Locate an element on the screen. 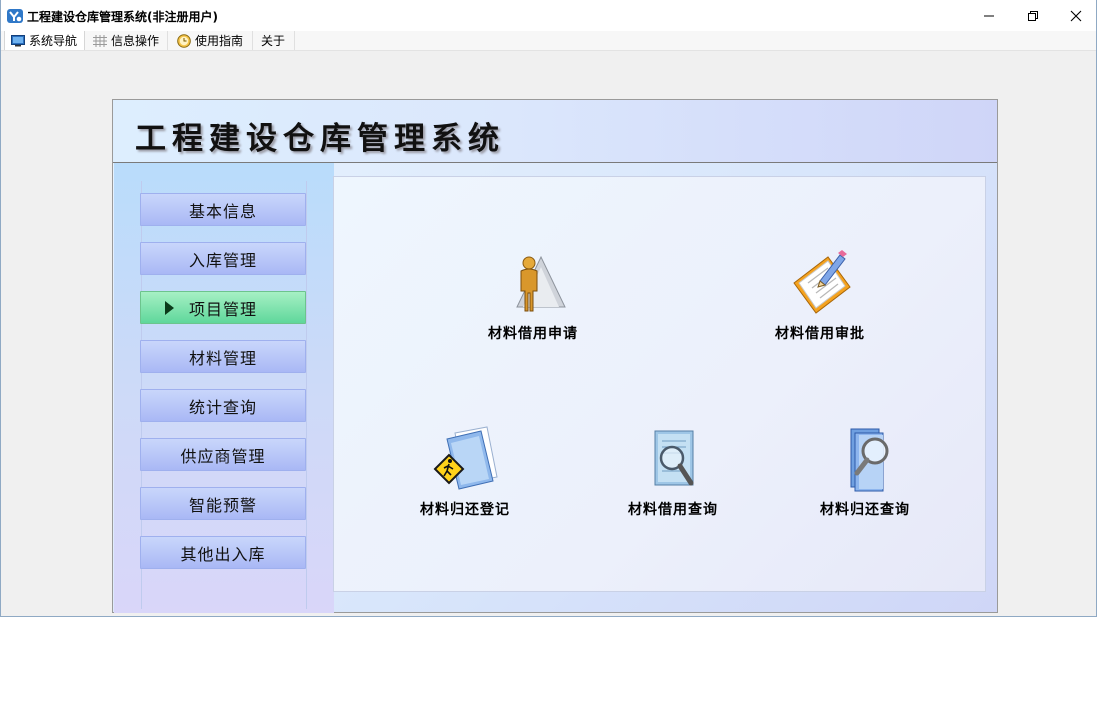 This screenshot has height=713, width=1098. banner-title: 工程建设仓库管理系统 is located at coordinates (320, 139).